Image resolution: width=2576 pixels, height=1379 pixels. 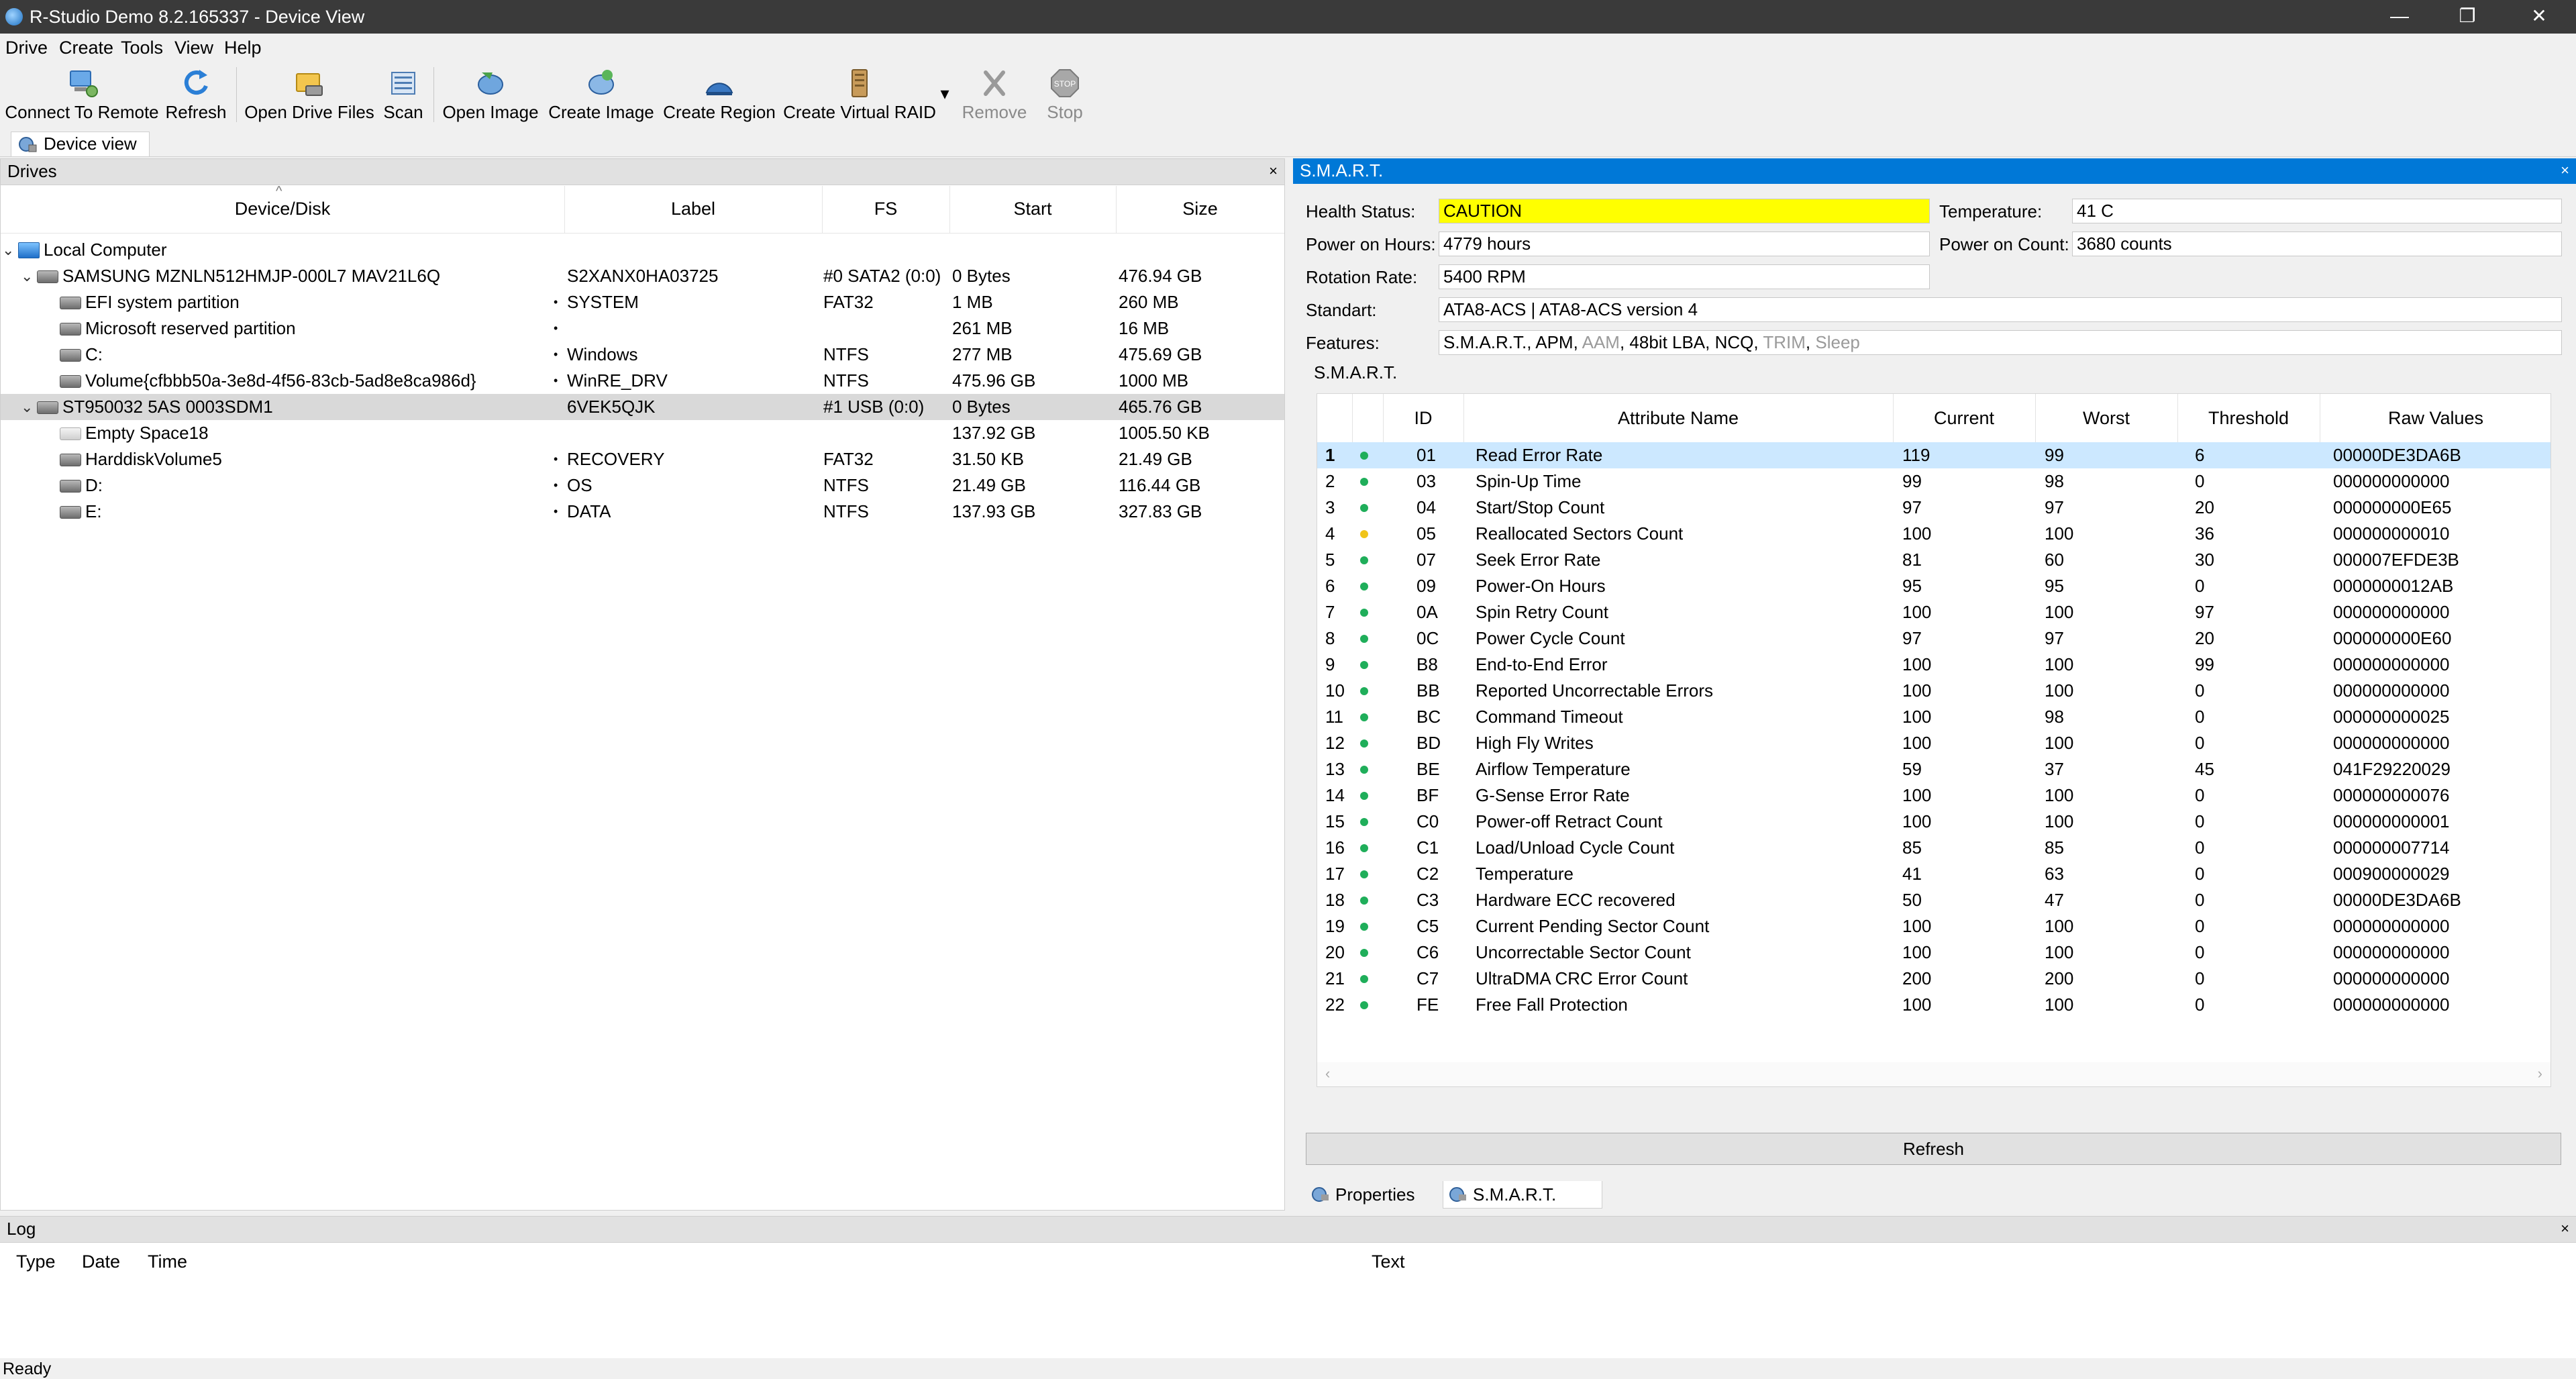 What do you see at coordinates (859, 94) in the screenshot?
I see `create-virtual-raid-button: Create Virtual RAID` at bounding box center [859, 94].